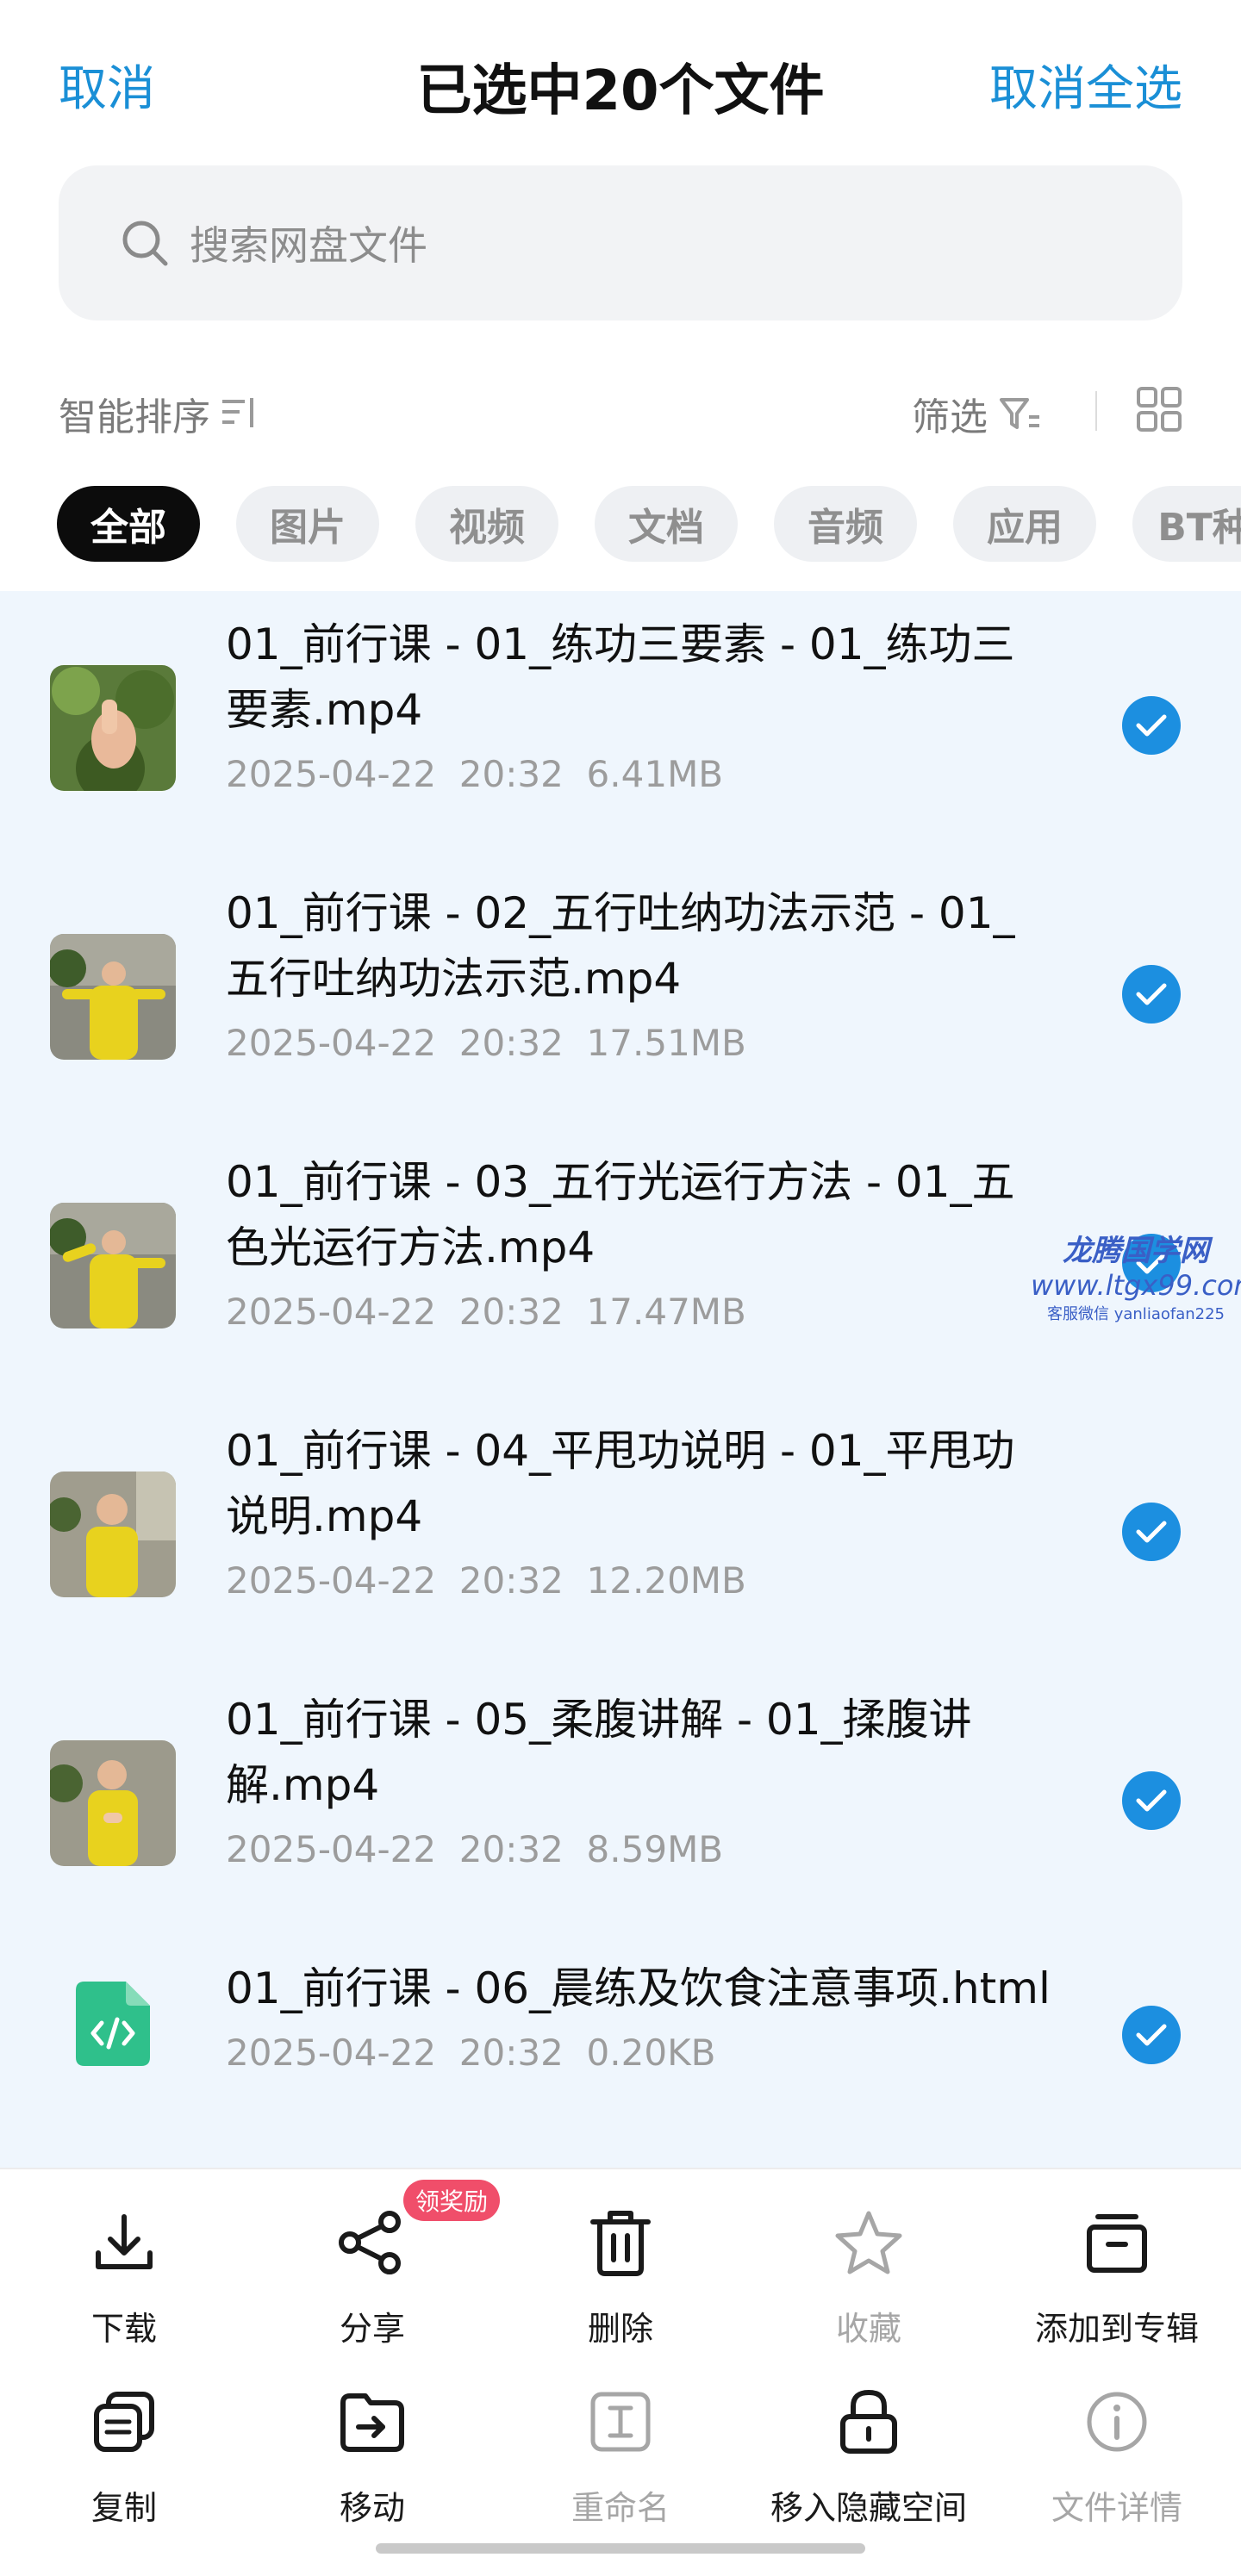 This screenshot has width=1241, height=2576. I want to click on copy-icon, so click(124, 2422).